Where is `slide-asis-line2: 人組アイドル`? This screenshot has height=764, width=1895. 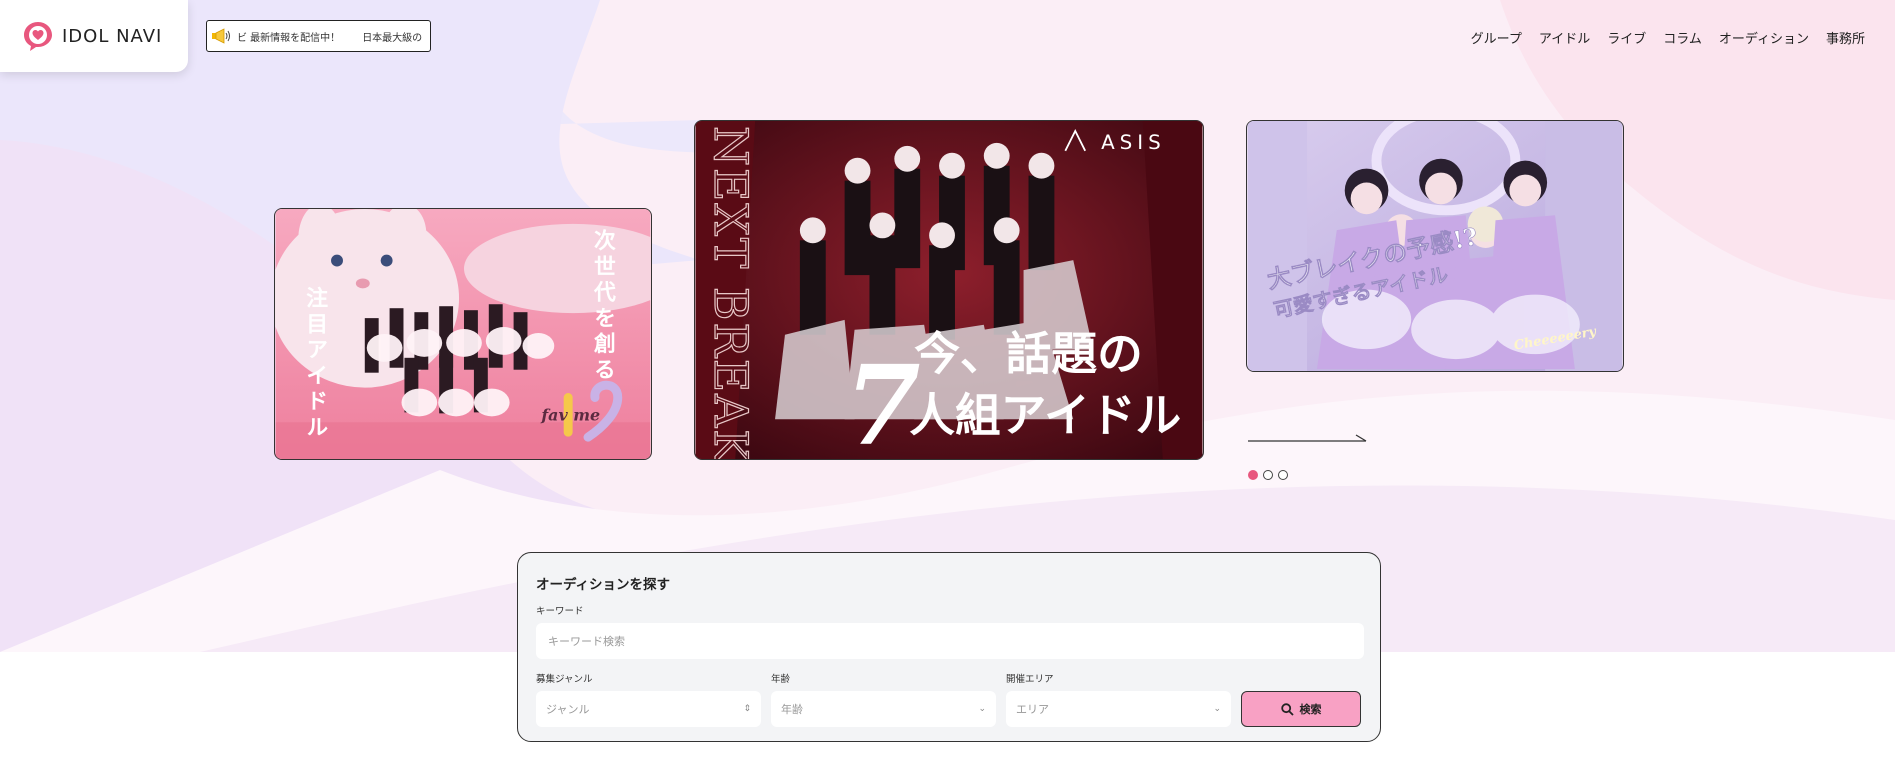
slide-asis-line2: 人組アイドル is located at coordinates (1045, 415).